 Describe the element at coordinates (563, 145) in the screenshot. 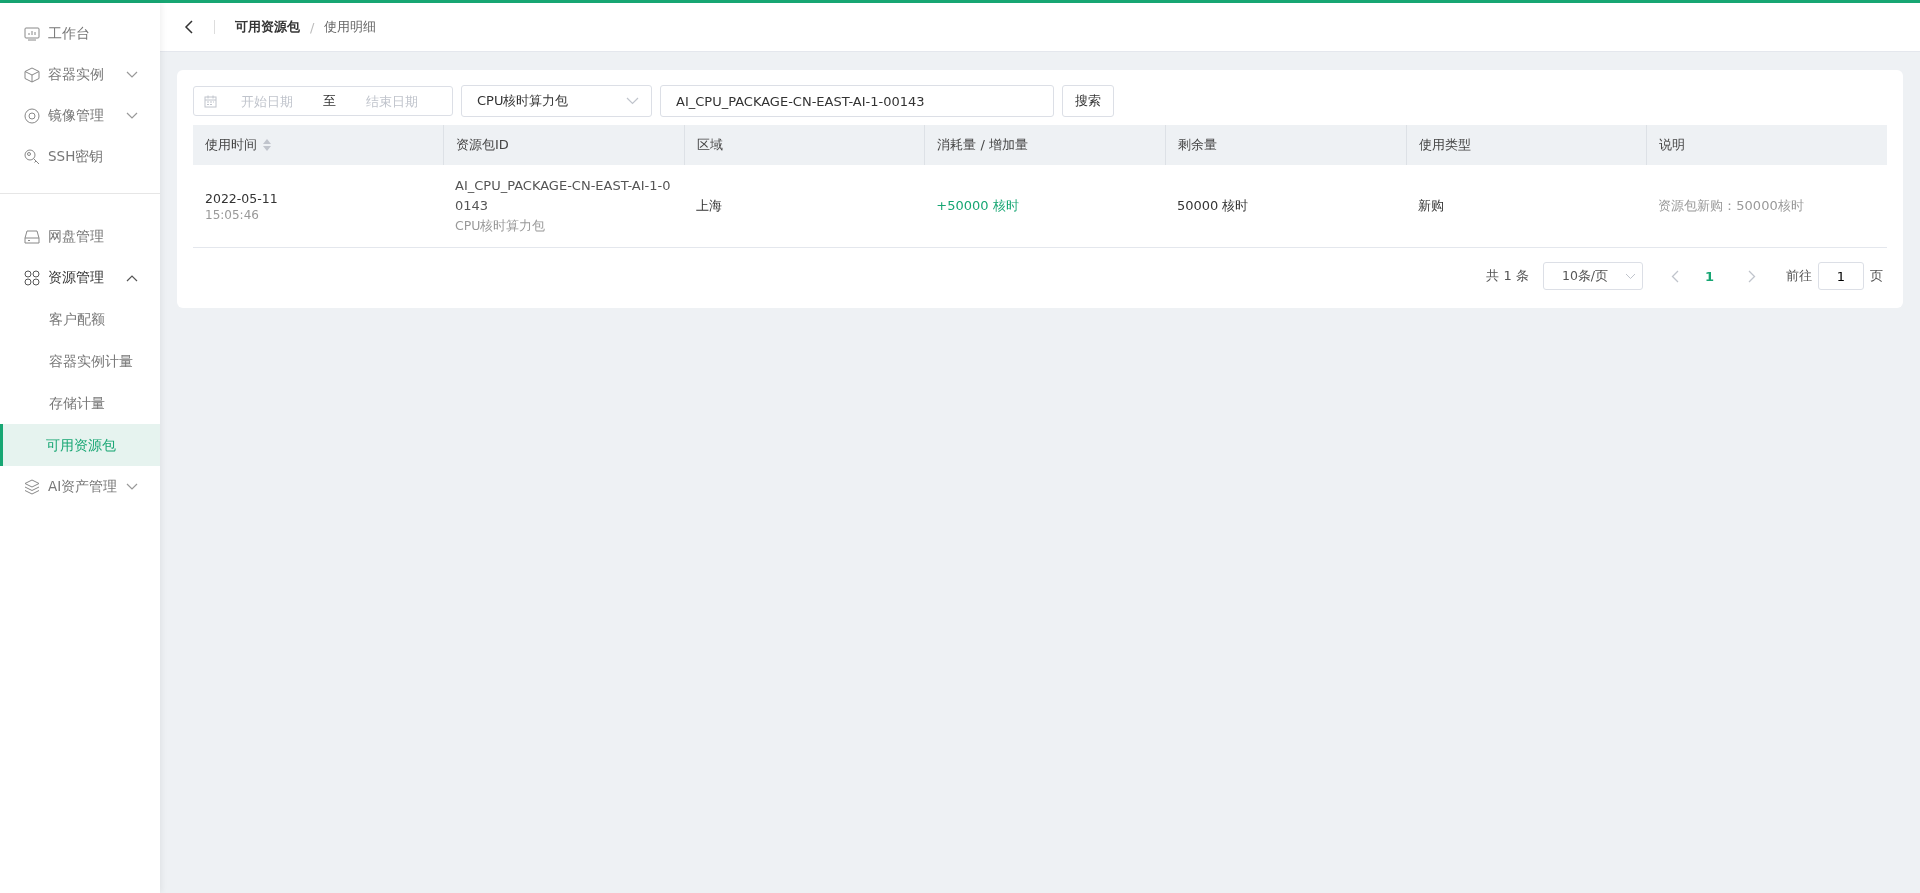

I see `column-header: 资源包ID` at that location.